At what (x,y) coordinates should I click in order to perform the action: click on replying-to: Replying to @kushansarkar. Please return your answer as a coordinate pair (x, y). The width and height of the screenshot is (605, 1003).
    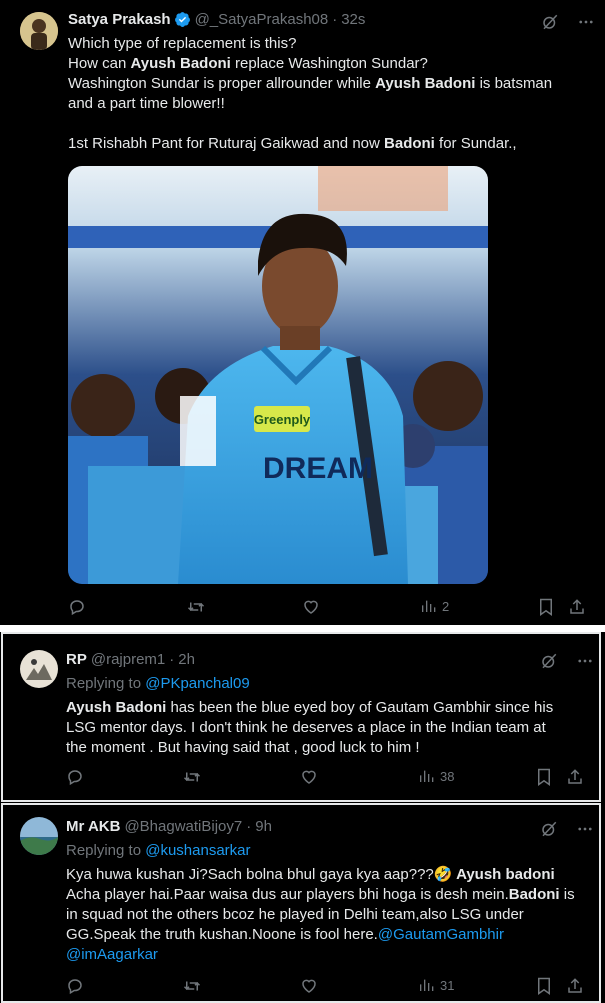
    Looking at the image, I should click on (158, 850).